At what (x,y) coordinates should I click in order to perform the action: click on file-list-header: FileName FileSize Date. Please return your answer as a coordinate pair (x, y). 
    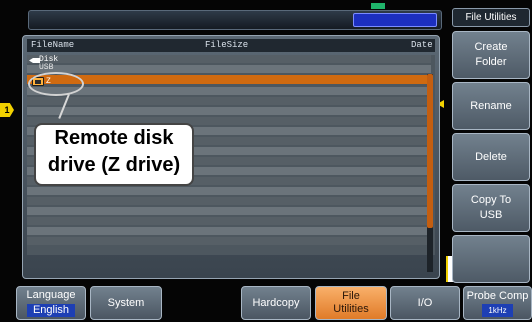
    Looking at the image, I should click on (231, 45).